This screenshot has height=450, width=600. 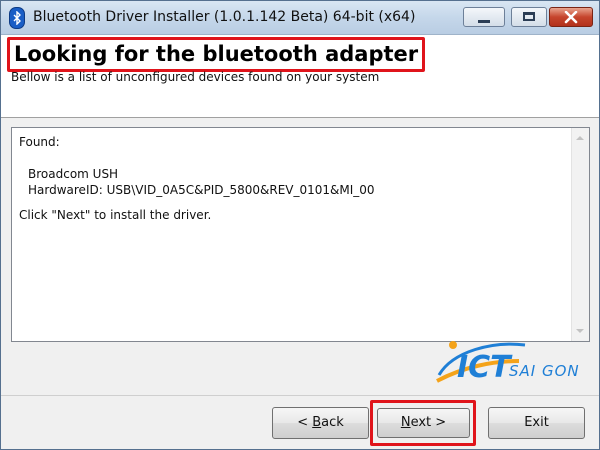 I want to click on next-label: ext >, so click(x=428, y=422).